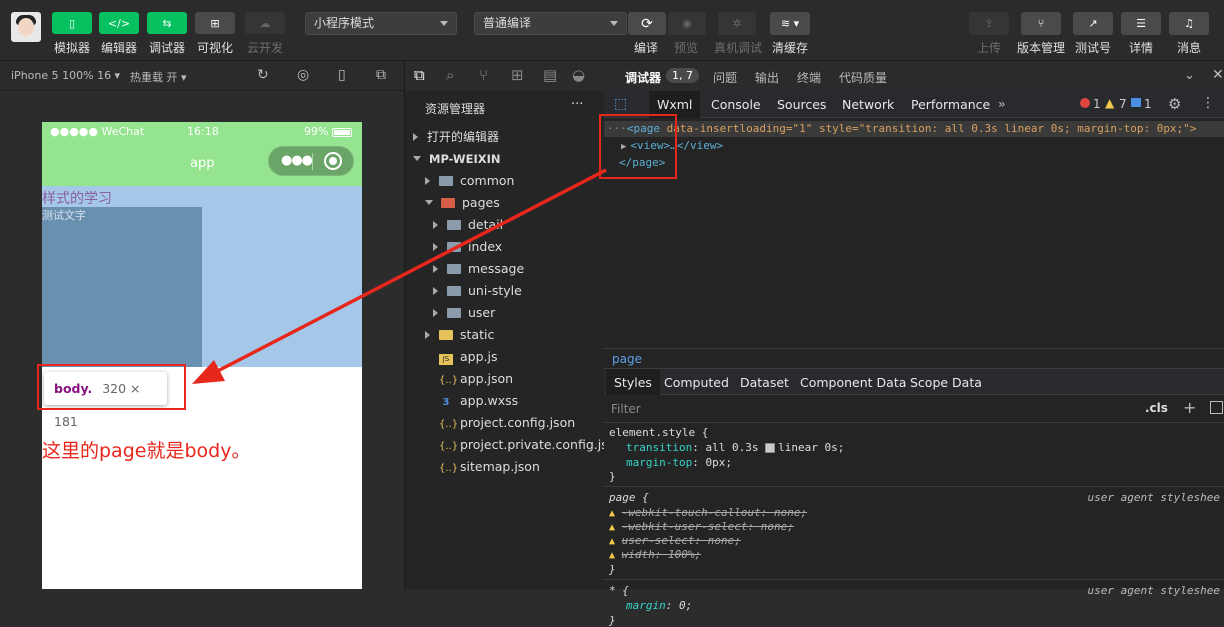 The height and width of the screenshot is (627, 1224). Describe the element at coordinates (612, 620) in the screenshot. I see `rule3-close: }` at that location.